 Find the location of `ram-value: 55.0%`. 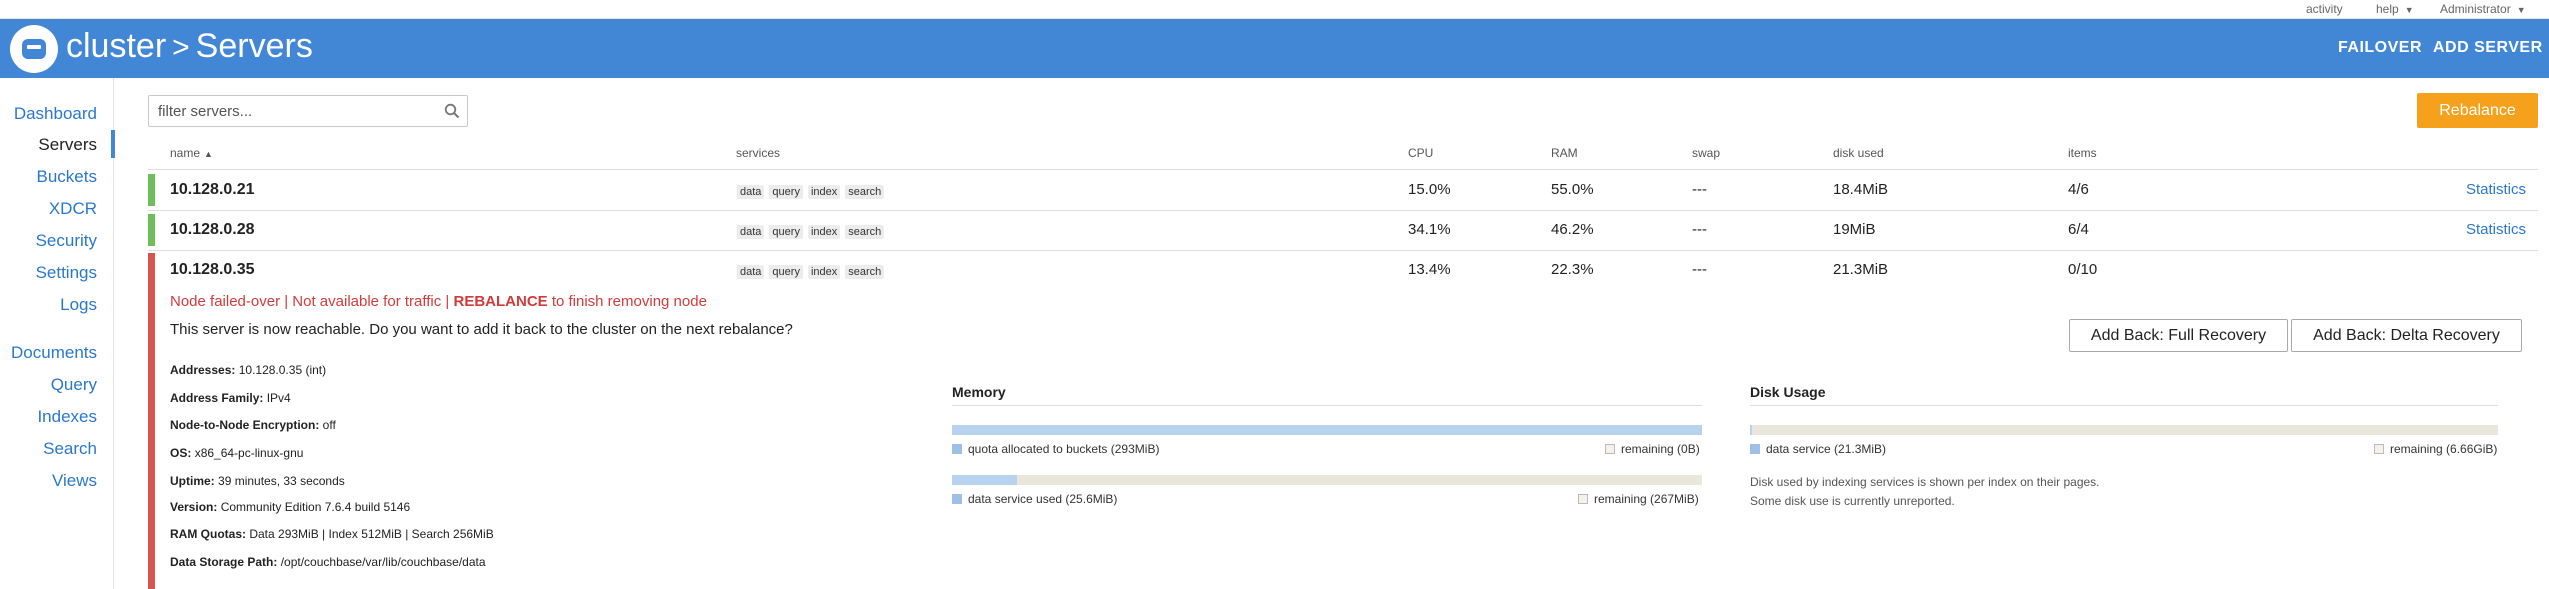

ram-value: 55.0% is located at coordinates (1572, 189).